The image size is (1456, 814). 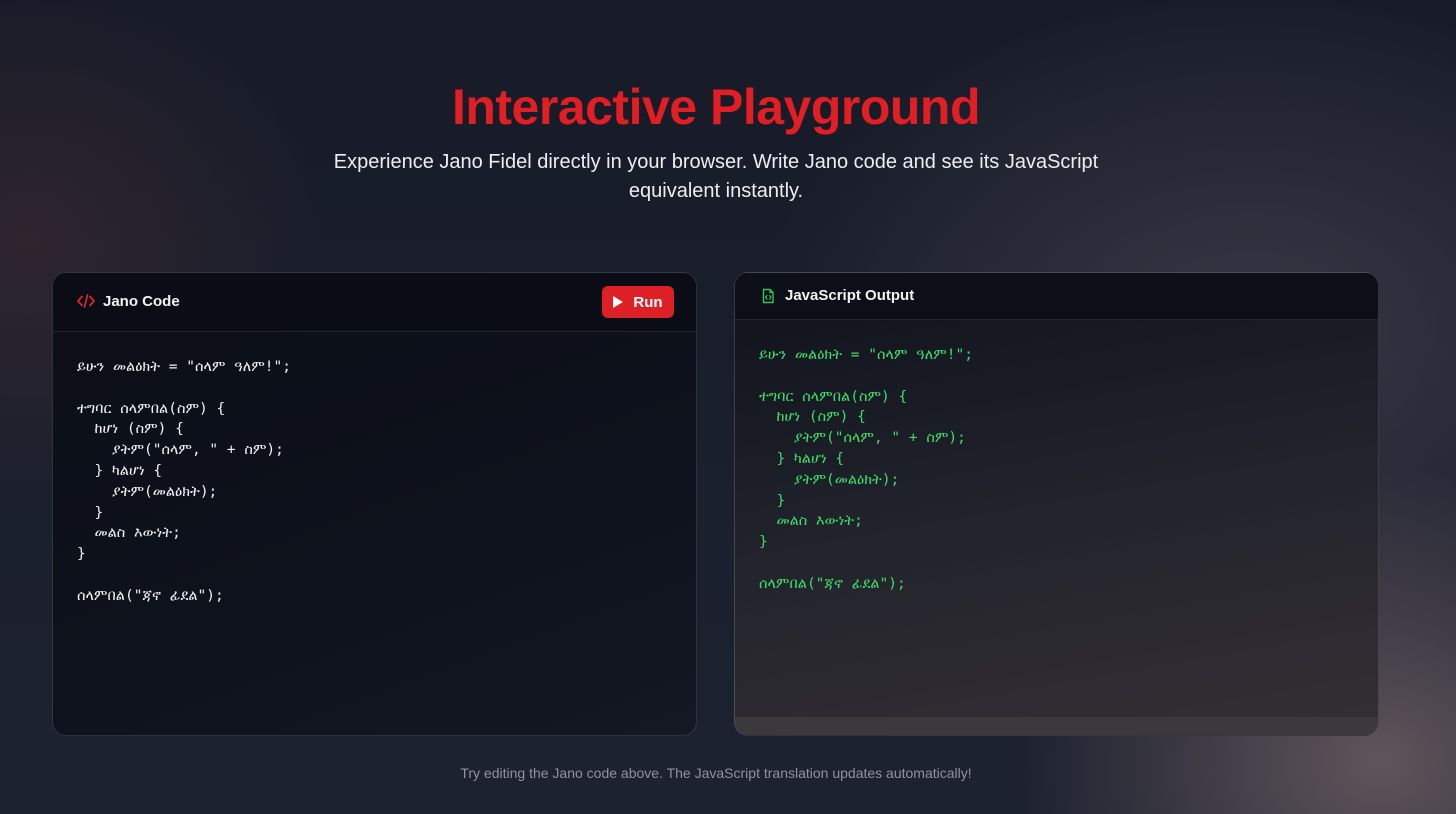 I want to click on editor-title: Jano Code, so click(x=141, y=301).